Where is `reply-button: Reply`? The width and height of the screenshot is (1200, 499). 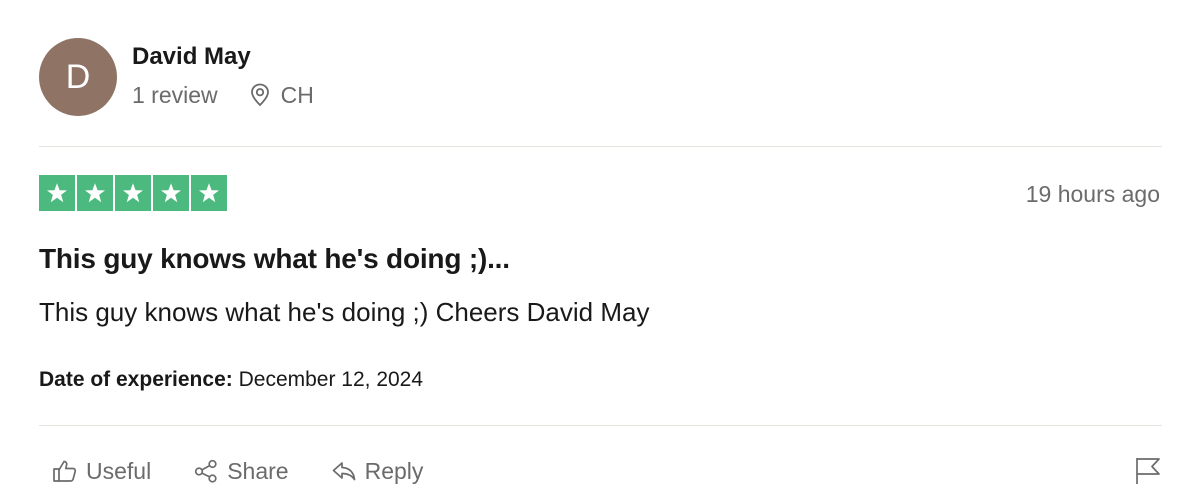
reply-button: Reply is located at coordinates (377, 471).